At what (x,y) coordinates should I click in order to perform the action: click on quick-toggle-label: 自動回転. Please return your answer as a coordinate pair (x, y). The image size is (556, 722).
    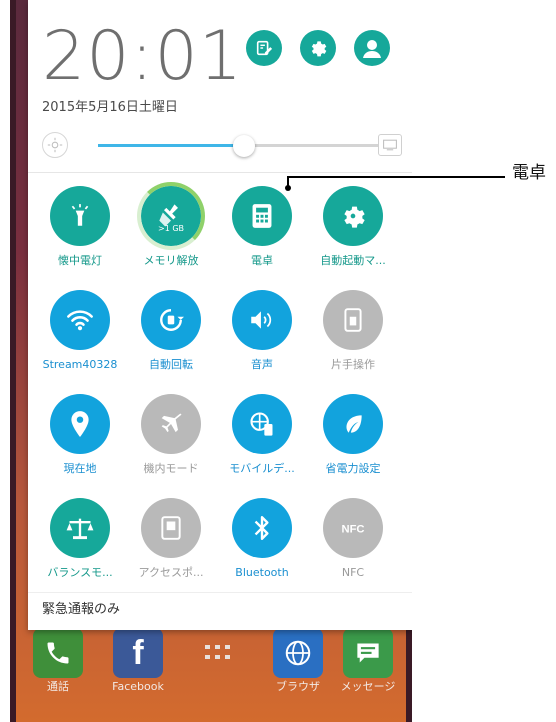
    Looking at the image, I should click on (171, 364).